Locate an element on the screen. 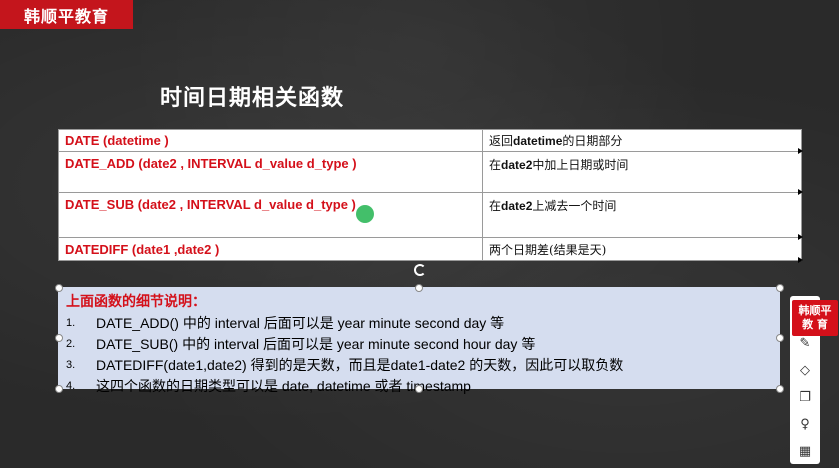 This screenshot has width=839, height=468. desc-post: 上减去一个时间 is located at coordinates (574, 206).